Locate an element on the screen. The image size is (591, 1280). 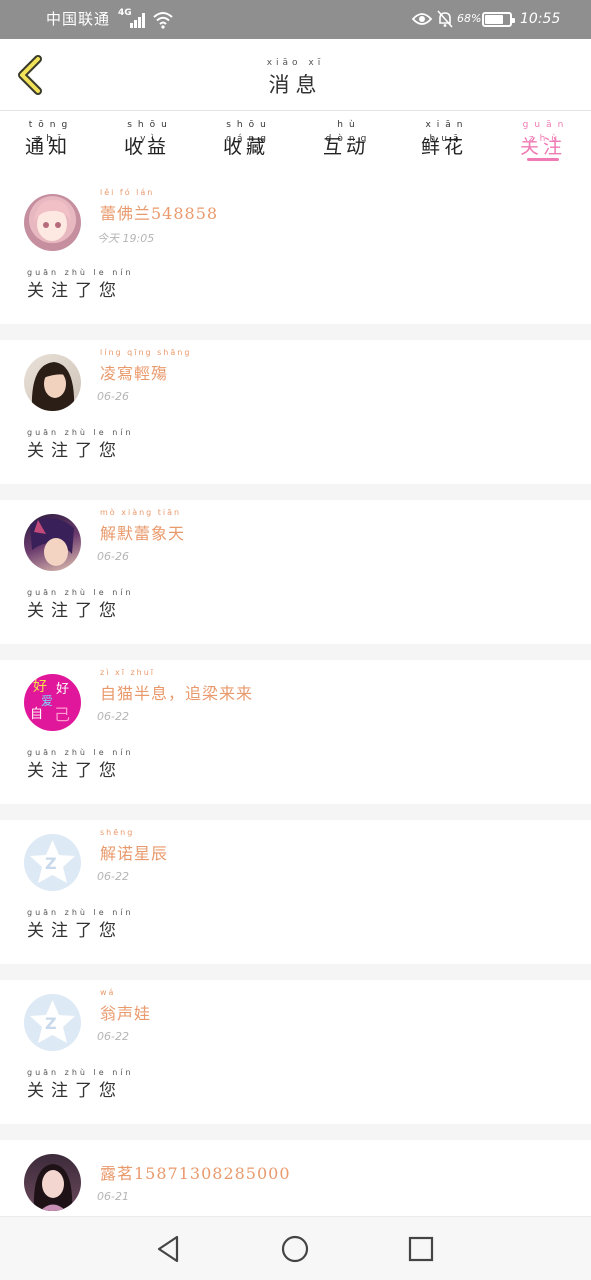
tab-label: 互动 is located at coordinates (345, 147).